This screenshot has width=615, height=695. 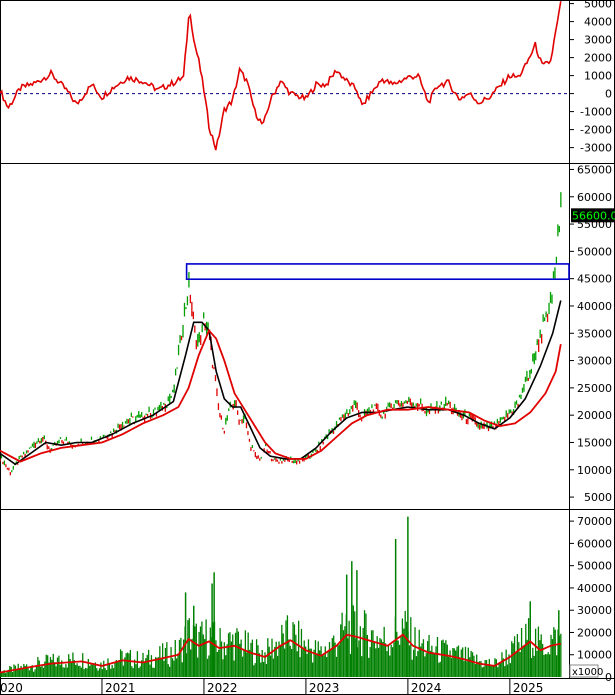 What do you see at coordinates (594, 197) in the screenshot?
I see `price-y-tick-label: 60000` at bounding box center [594, 197].